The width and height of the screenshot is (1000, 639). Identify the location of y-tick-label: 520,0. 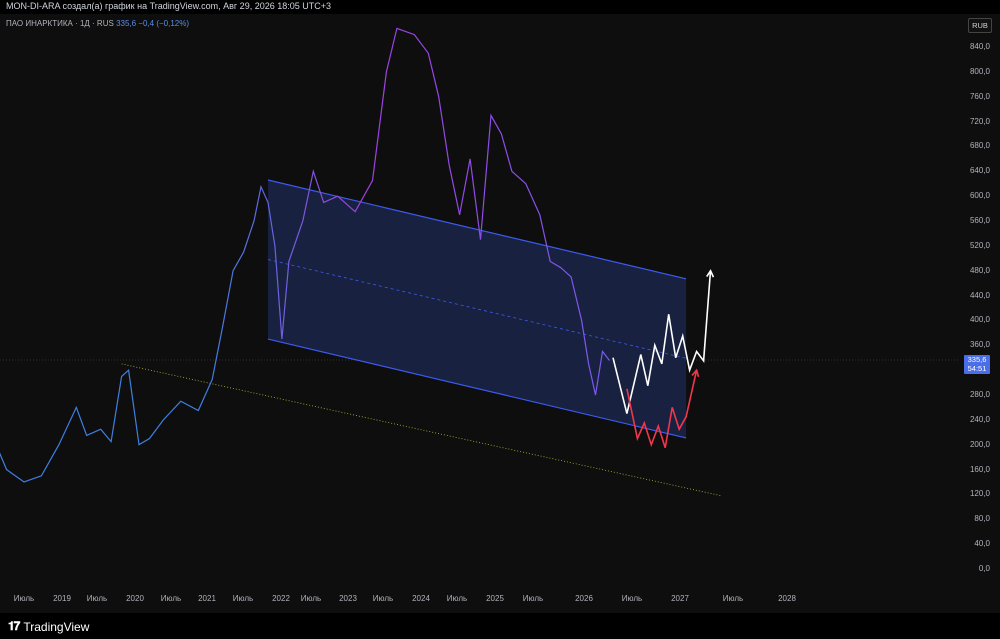
(979, 245).